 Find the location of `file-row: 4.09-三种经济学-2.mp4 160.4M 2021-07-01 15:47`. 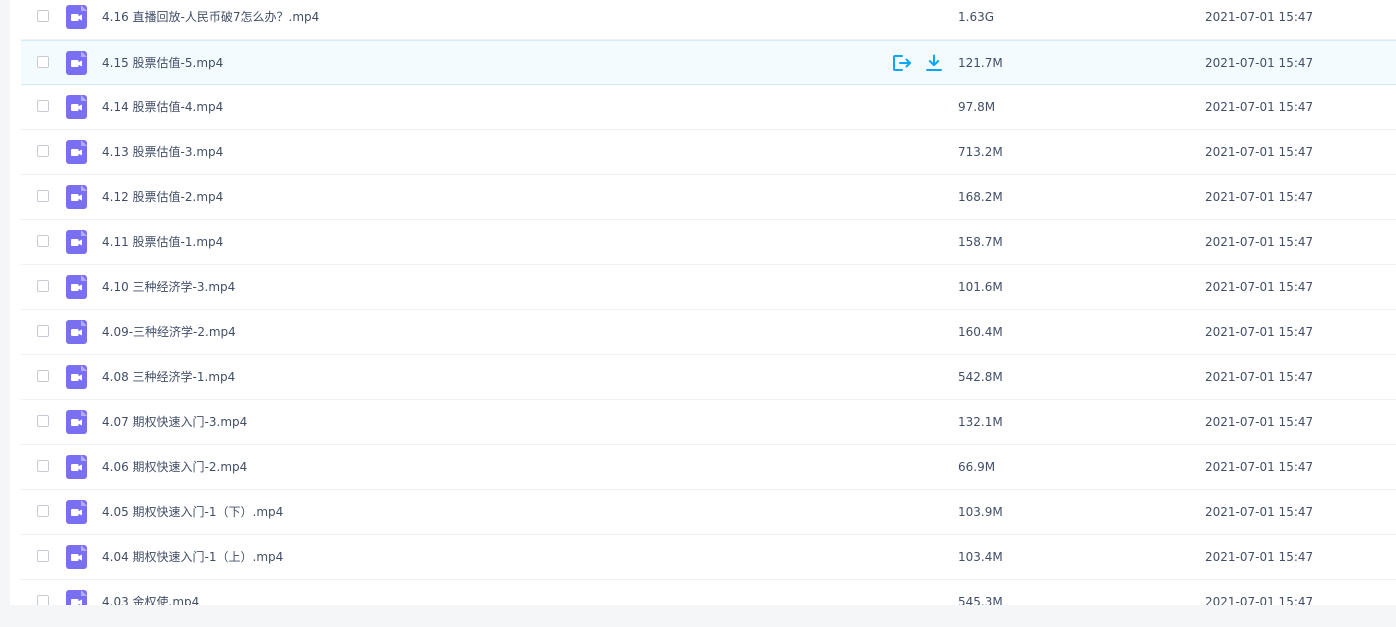

file-row: 4.09-三种经济学-2.mp4 160.4M 2021-07-01 15:47 is located at coordinates (708, 332).